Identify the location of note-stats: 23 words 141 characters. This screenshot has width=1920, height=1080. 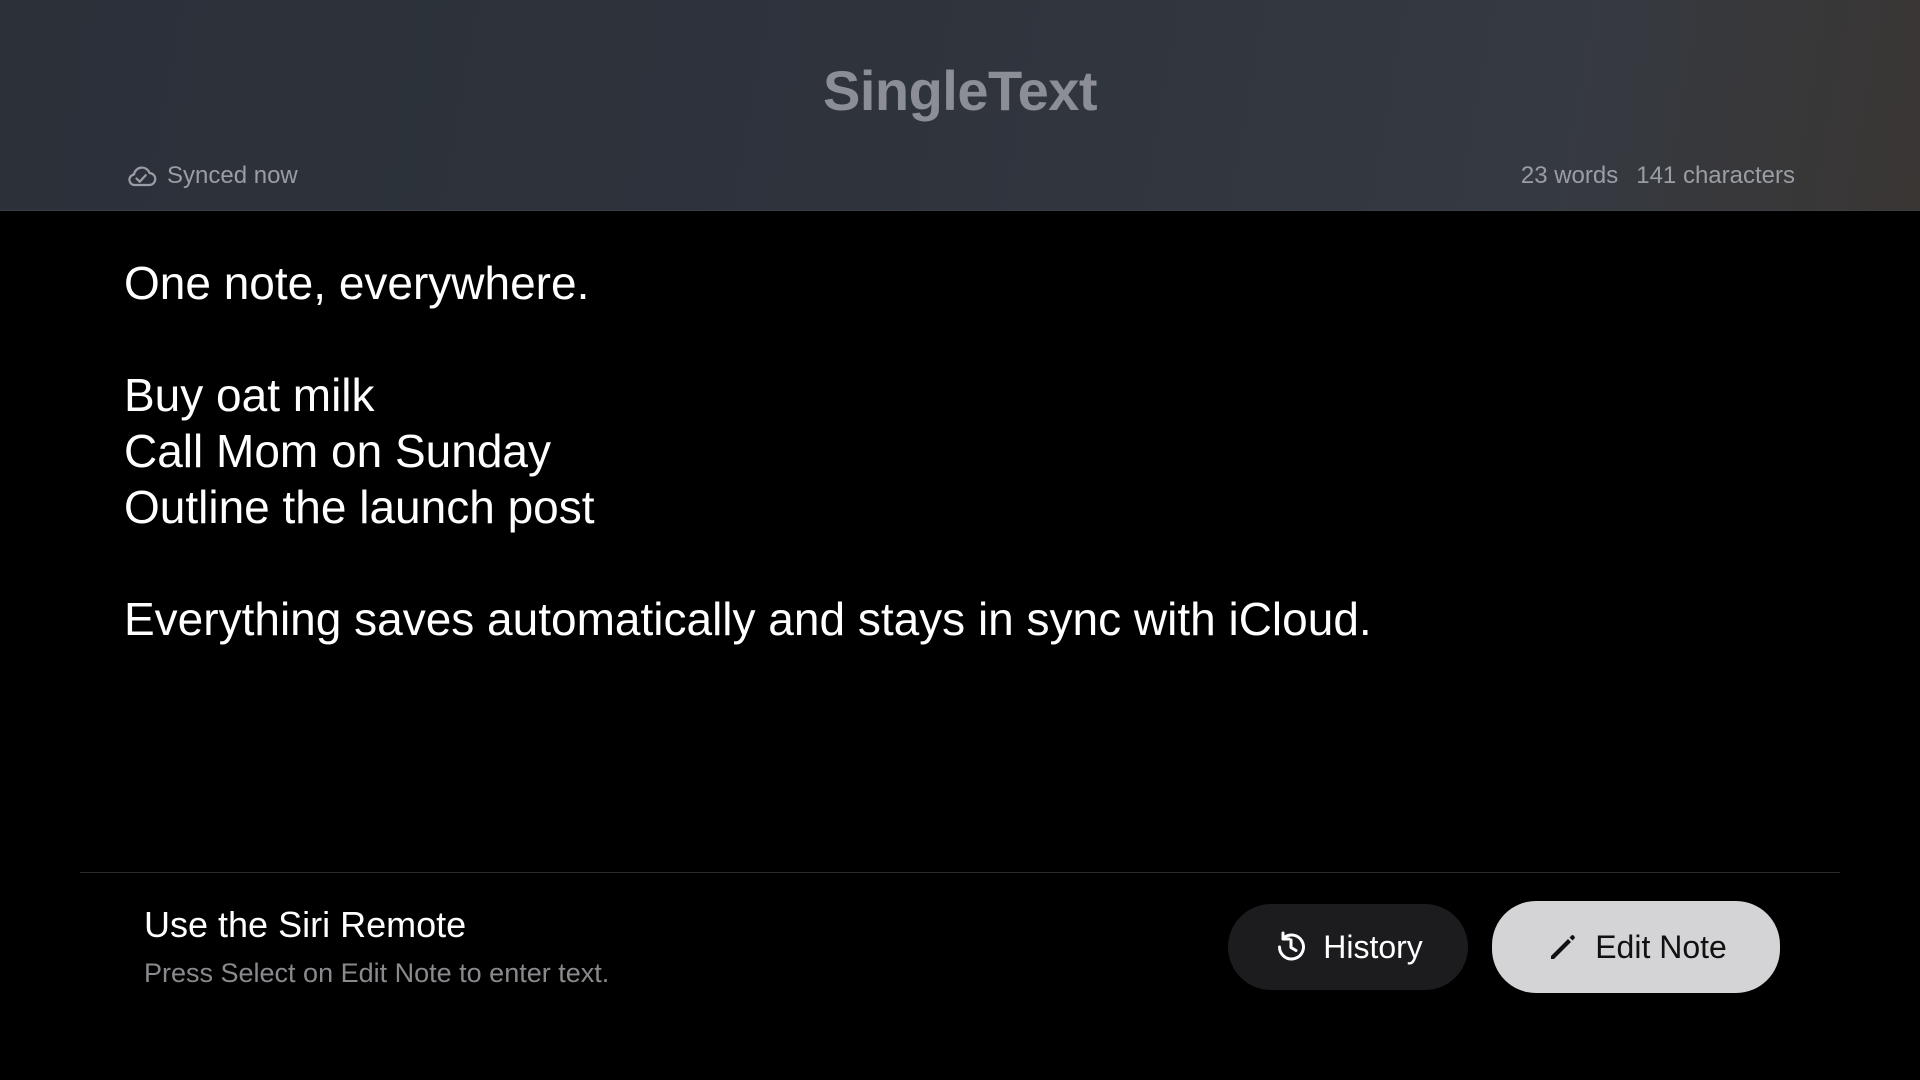
(1658, 176).